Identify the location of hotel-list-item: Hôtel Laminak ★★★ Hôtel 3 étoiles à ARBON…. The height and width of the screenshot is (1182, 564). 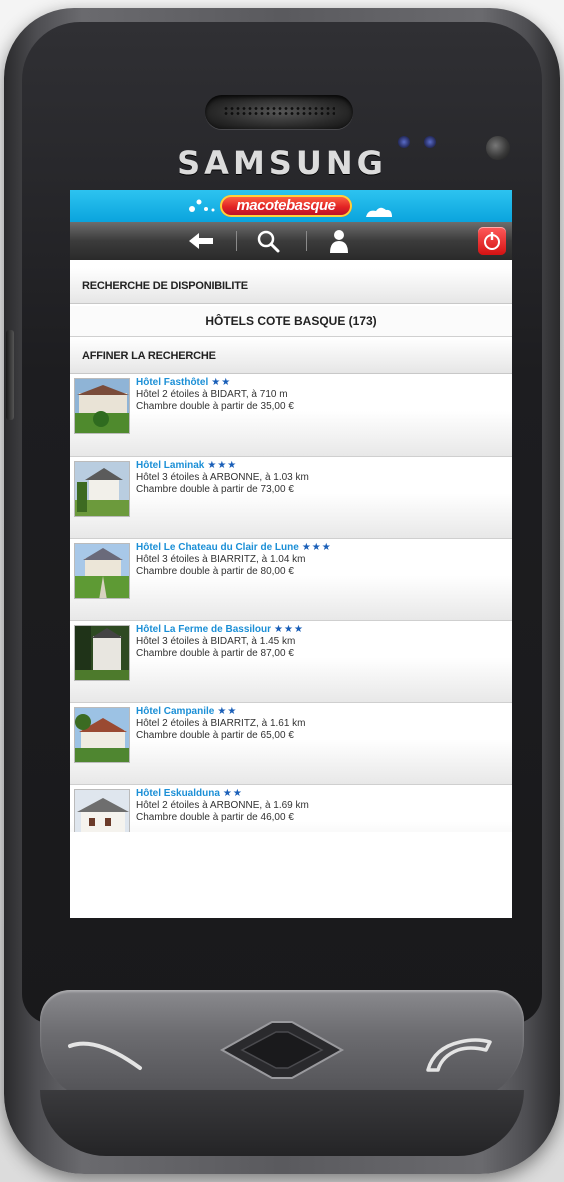
(291, 497).